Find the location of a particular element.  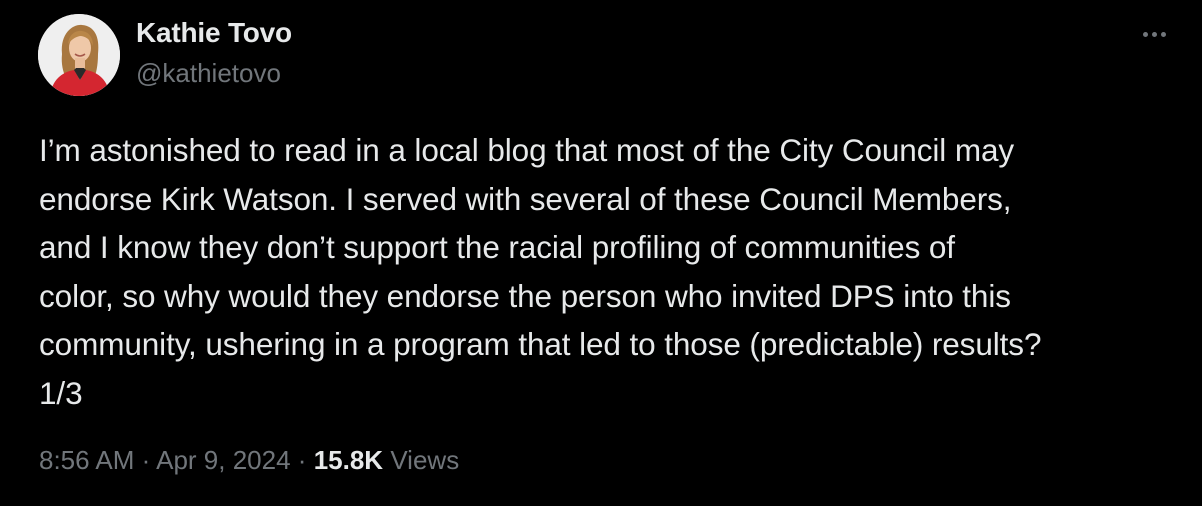

author-handle: @kathietovo is located at coordinates (208, 73).